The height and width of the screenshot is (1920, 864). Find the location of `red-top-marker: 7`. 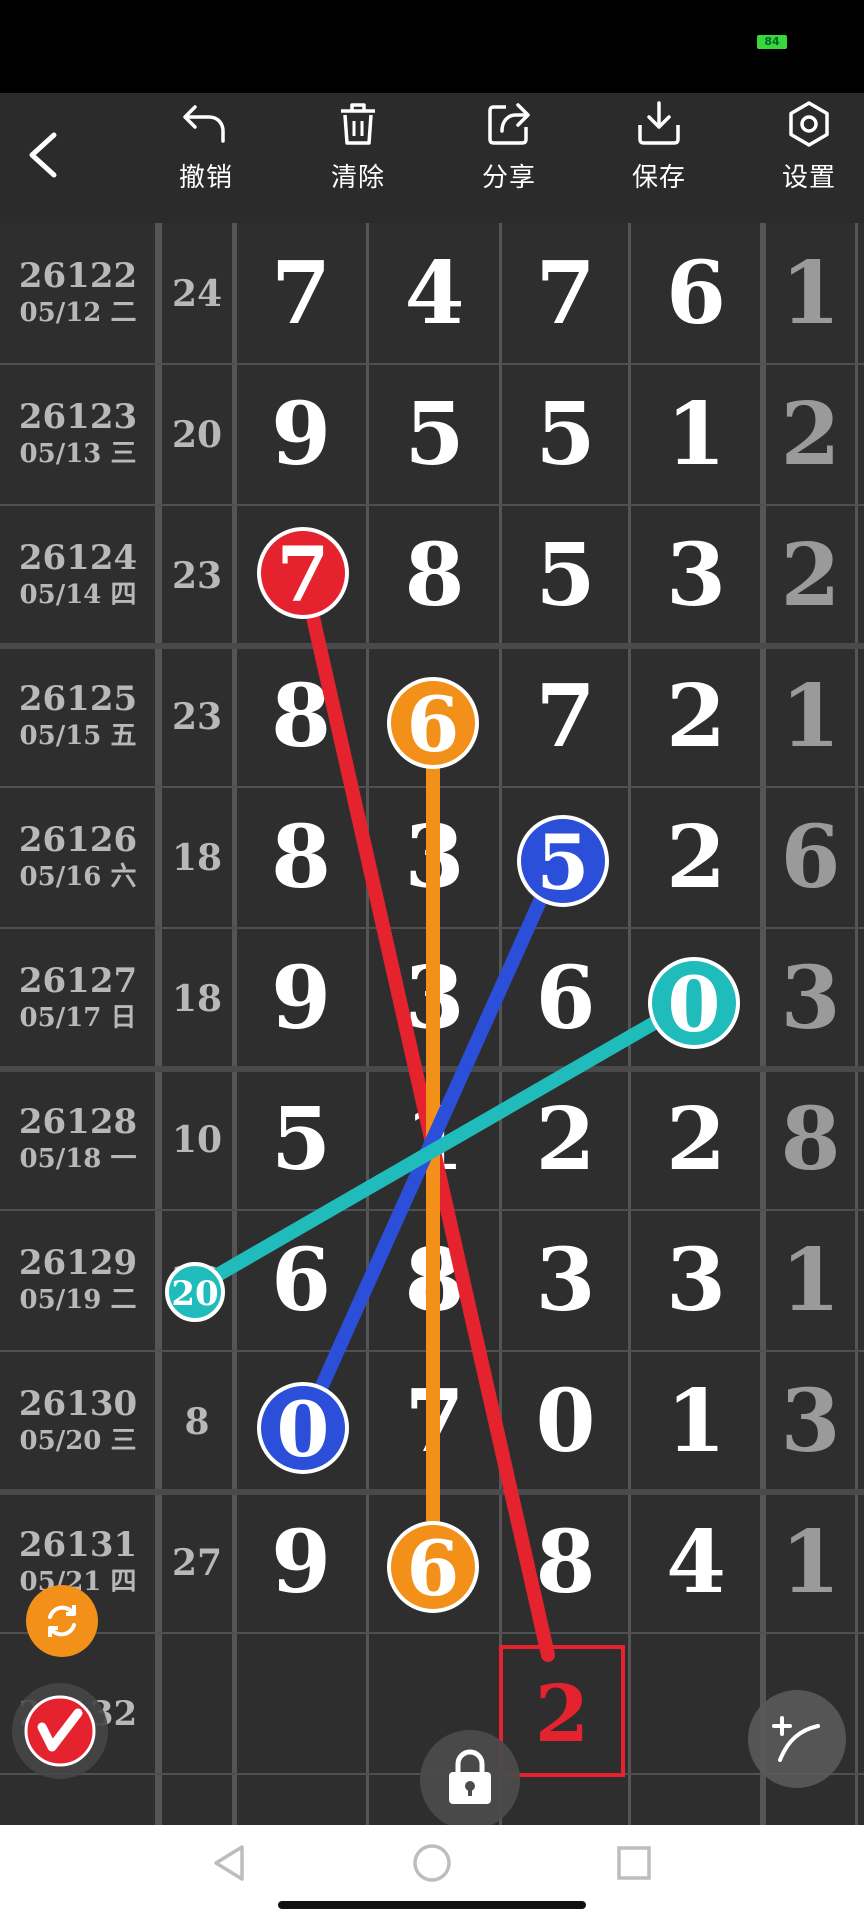

red-top-marker: 7 is located at coordinates (303, 573).